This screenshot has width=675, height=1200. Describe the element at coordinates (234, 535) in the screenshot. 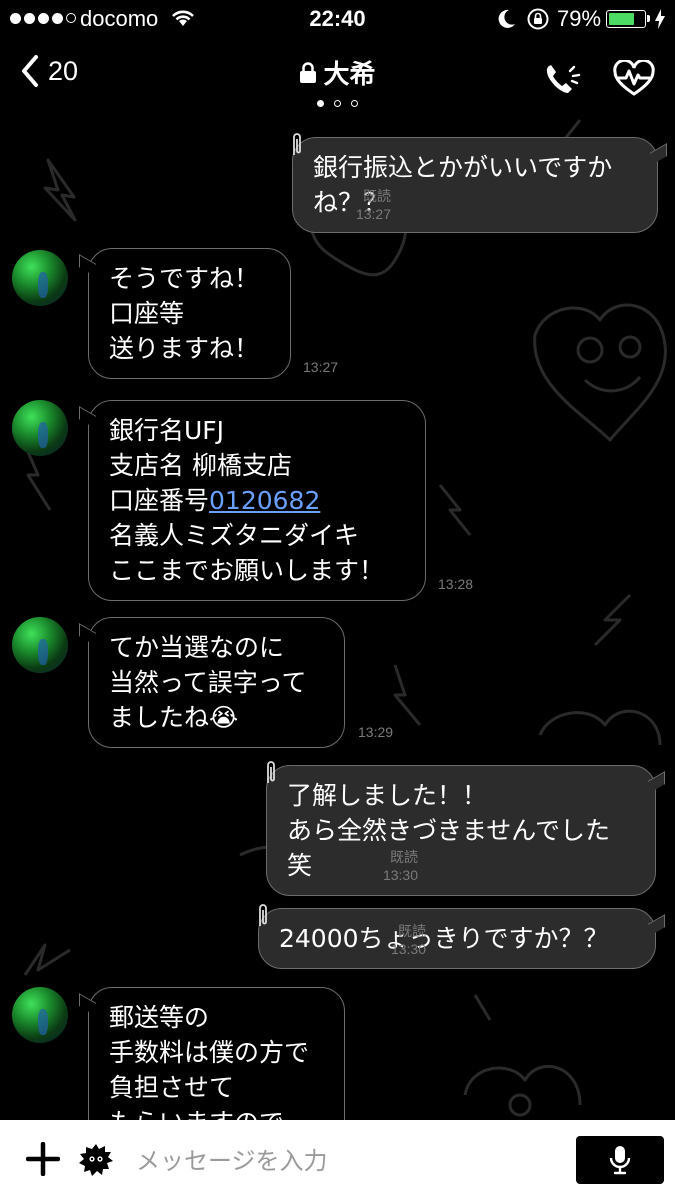

I see `message-line: 名義人ミズタニダイキ` at that location.